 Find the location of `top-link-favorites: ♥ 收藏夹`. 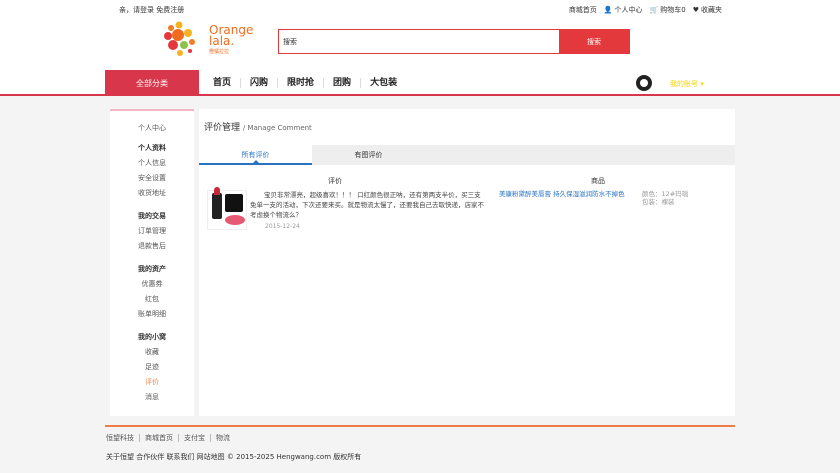

top-link-favorites: ♥ 收藏夹 is located at coordinates (707, 10).